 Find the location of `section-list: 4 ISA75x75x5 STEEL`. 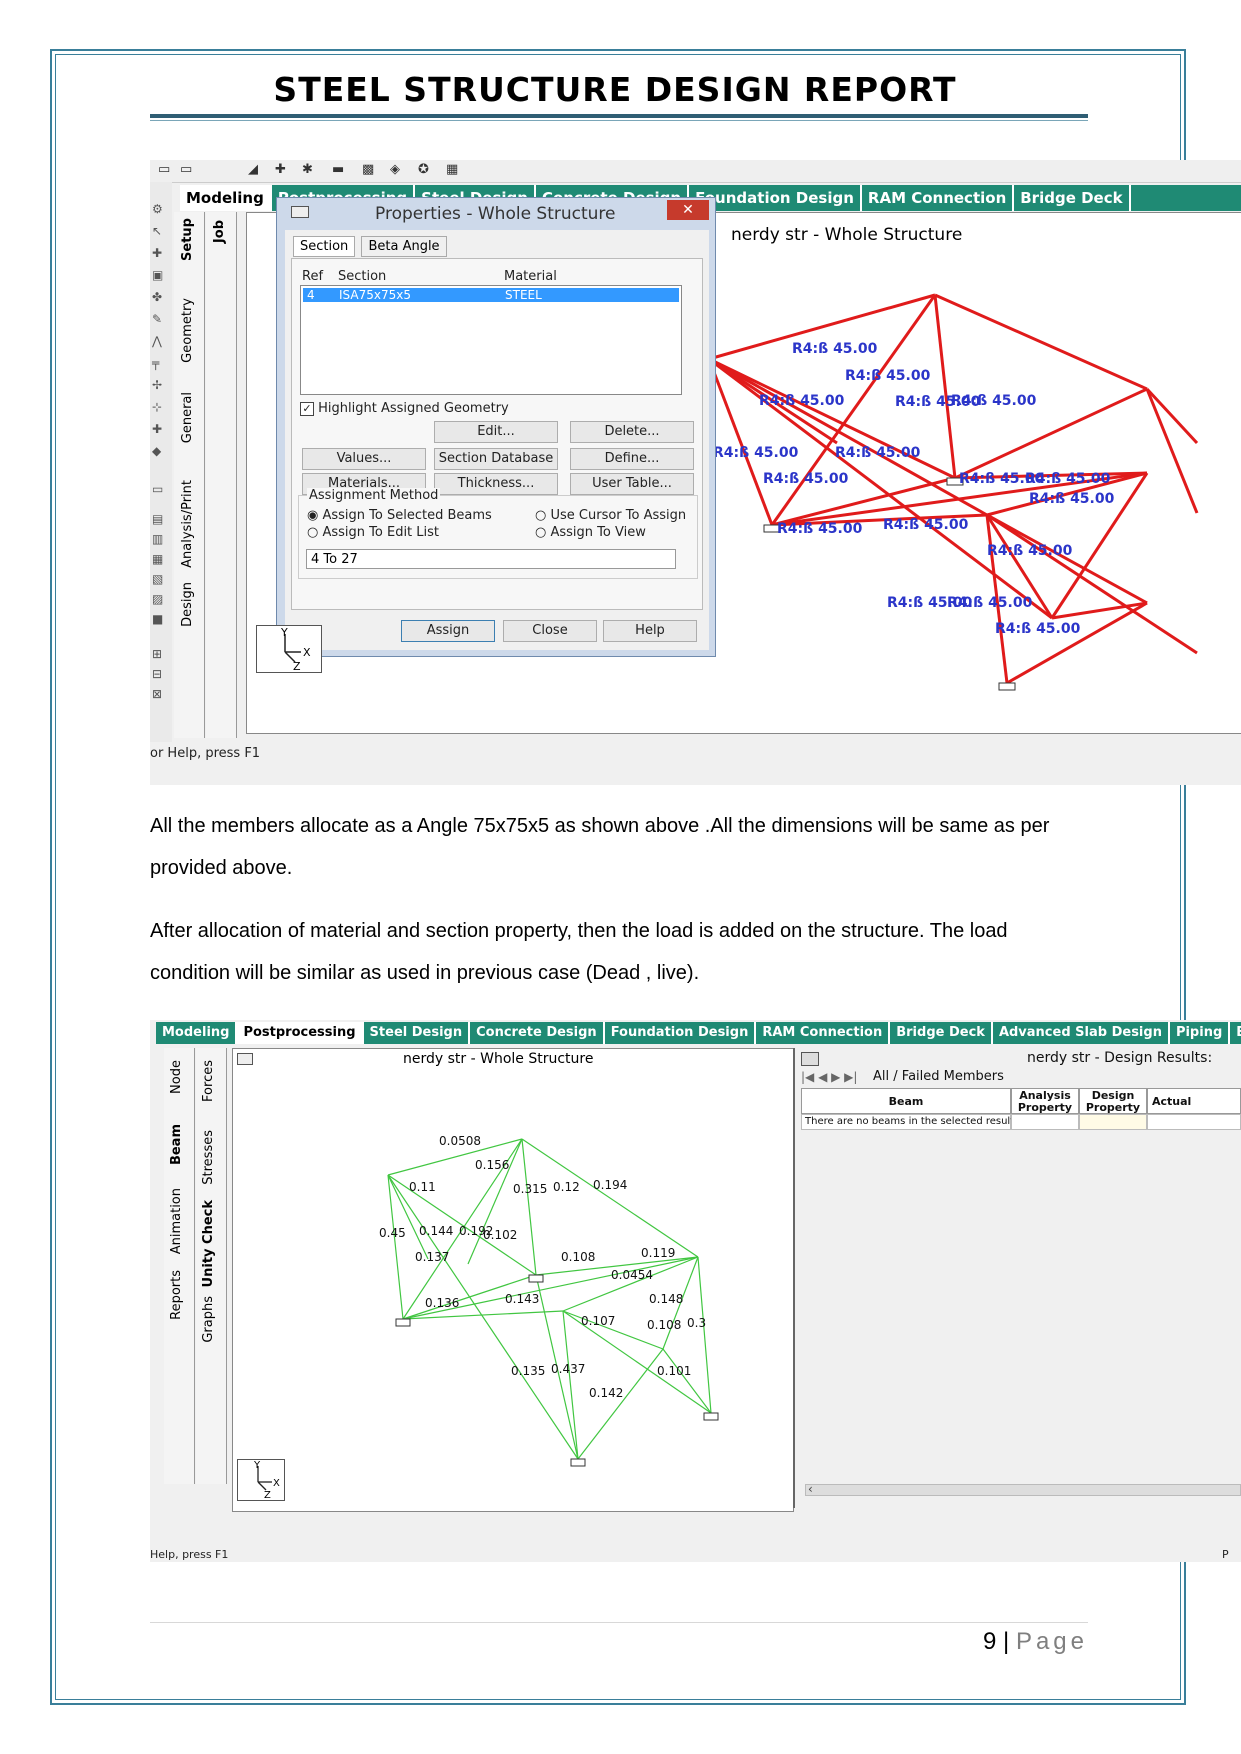

section-list: 4 ISA75x75x5 STEEL is located at coordinates (491, 340).